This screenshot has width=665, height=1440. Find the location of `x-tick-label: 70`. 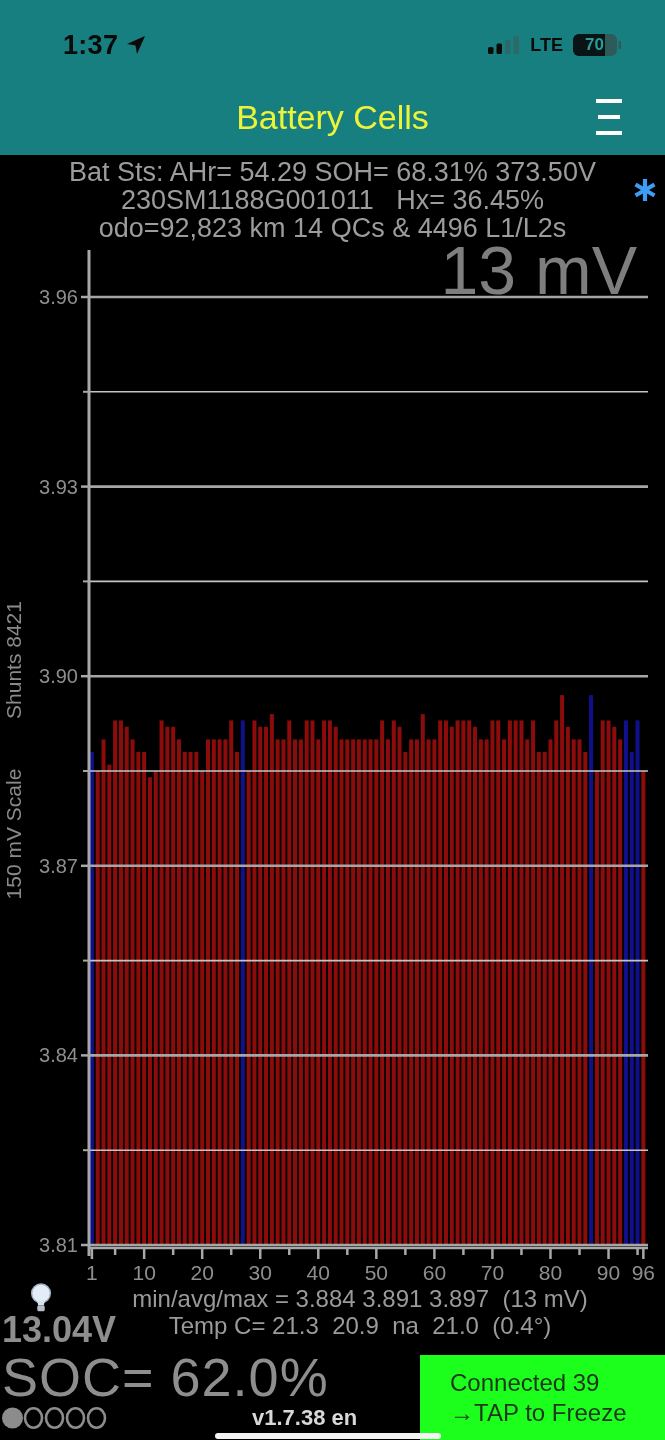

x-tick-label: 70 is located at coordinates (492, 1272).